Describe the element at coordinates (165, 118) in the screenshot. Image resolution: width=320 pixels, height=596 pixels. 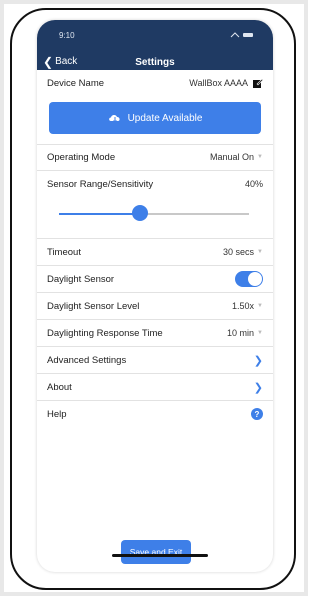
I see `update-available-label: Update Available` at that location.